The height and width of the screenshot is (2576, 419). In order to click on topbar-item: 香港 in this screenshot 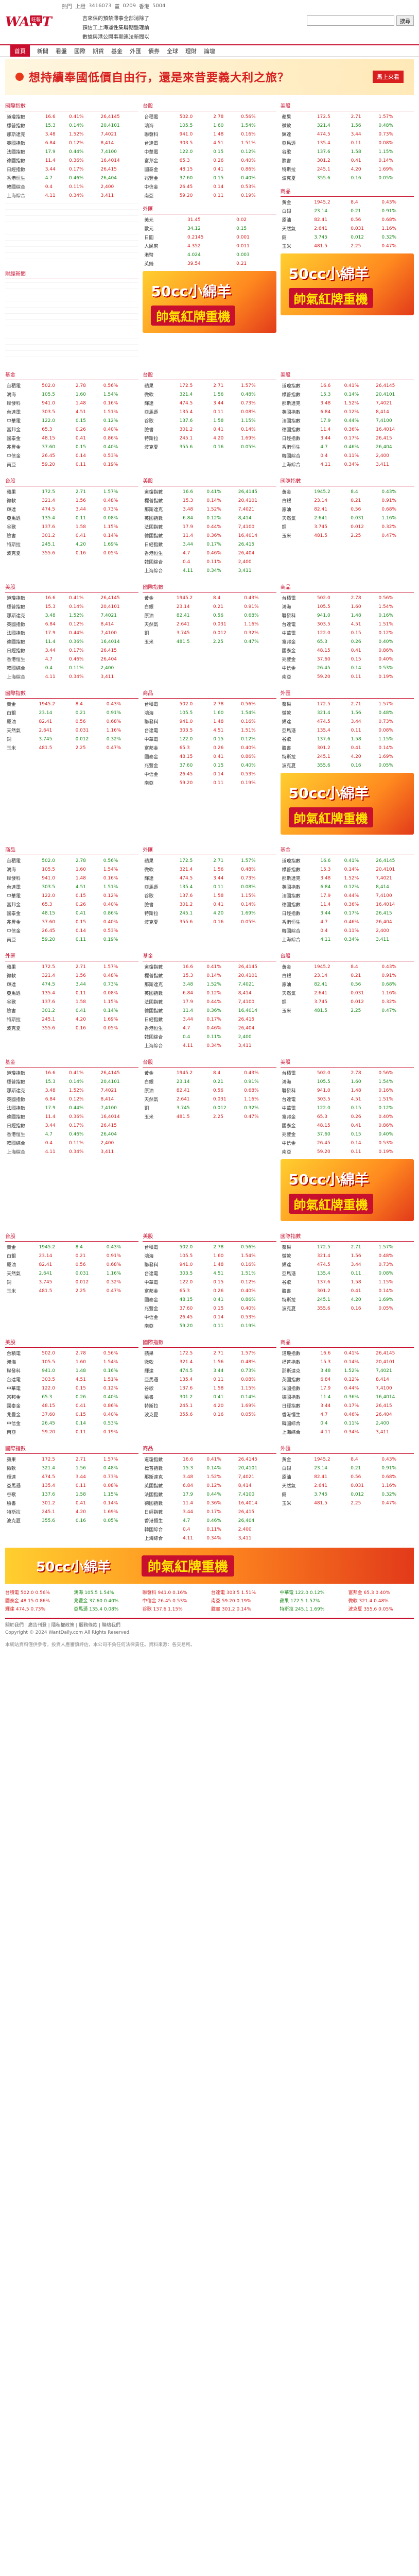, I will do `click(144, 6)`.